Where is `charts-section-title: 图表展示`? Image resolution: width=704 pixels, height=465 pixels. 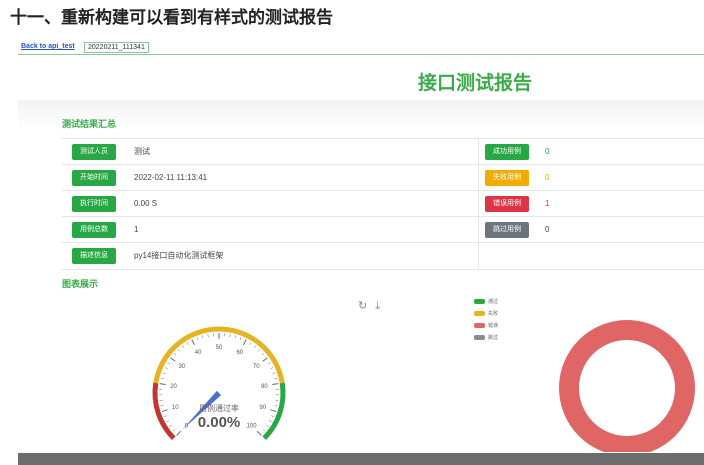
charts-section-title: 图表展示 is located at coordinates (80, 284).